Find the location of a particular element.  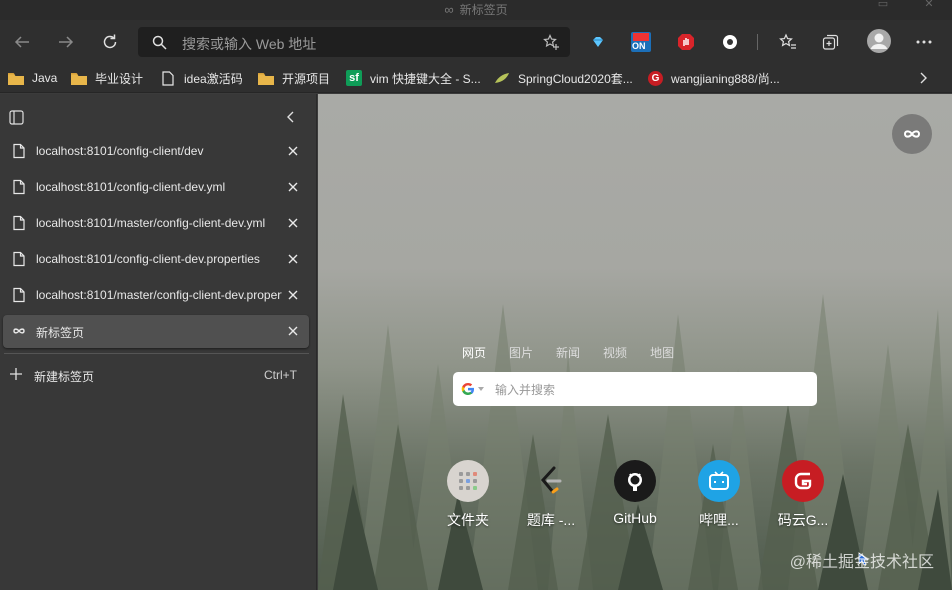

ellipsis-icon is located at coordinates (924, 42).